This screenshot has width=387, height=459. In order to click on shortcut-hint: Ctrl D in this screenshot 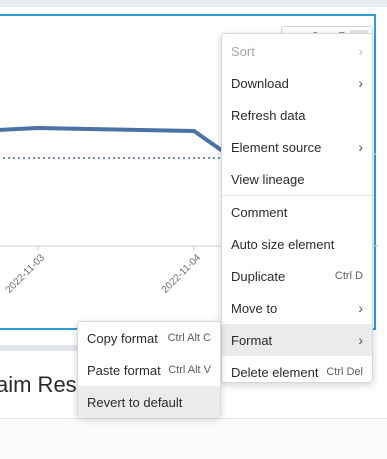, I will do `click(348, 276)`.